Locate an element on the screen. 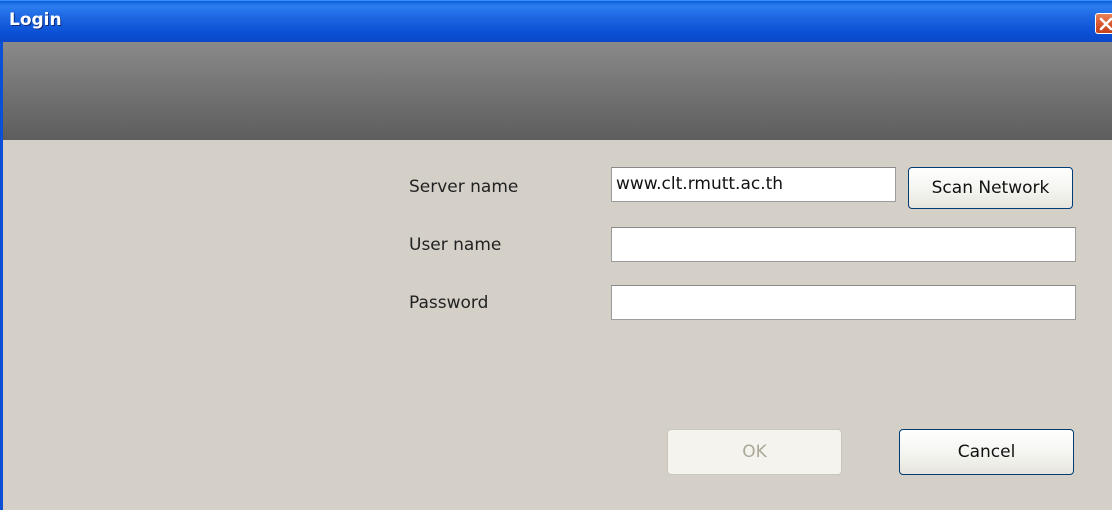  user-name-input is located at coordinates (843, 244).